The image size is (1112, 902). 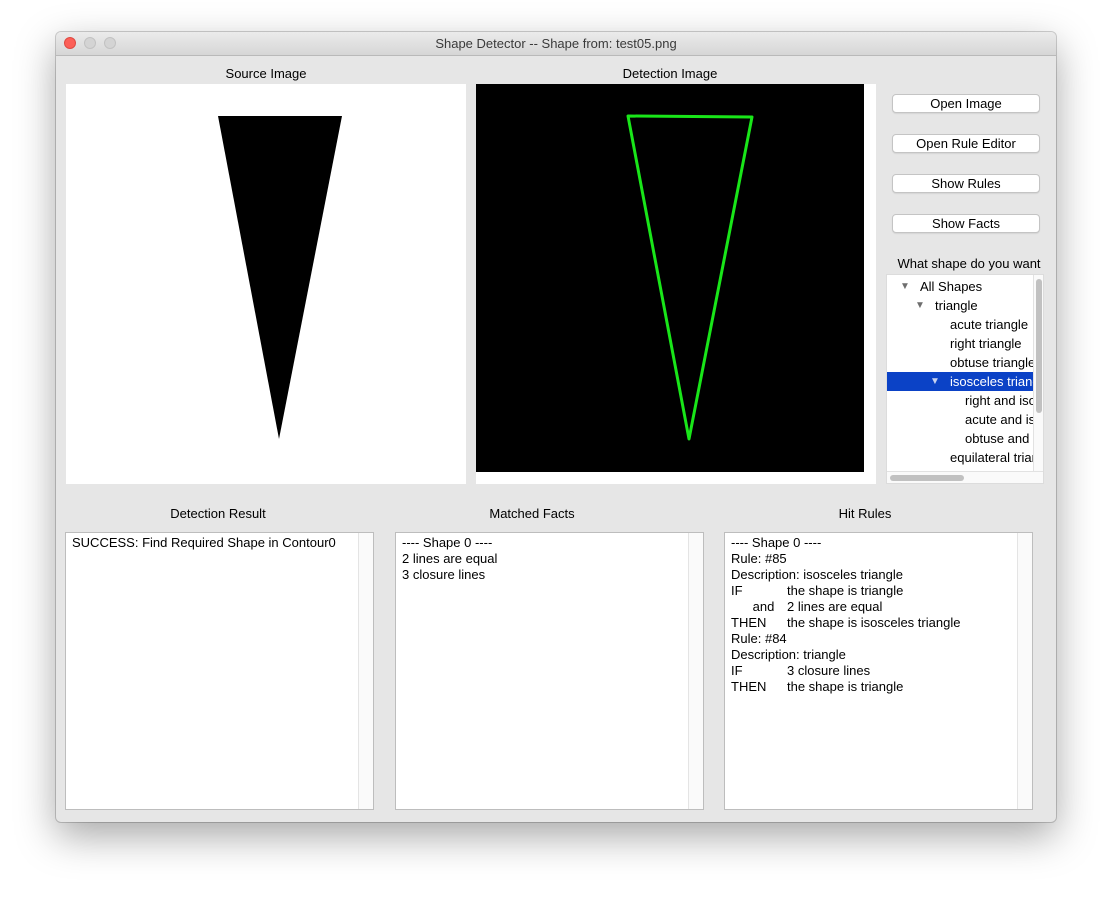 What do you see at coordinates (532, 513) in the screenshot?
I see `matched-facts-label: Matched Facts` at bounding box center [532, 513].